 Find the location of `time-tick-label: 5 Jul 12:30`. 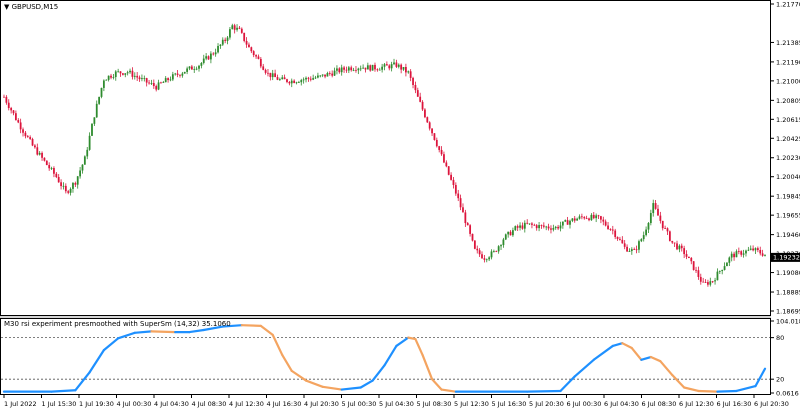

time-tick-label: 5 Jul 12:30 is located at coordinates (471, 404).